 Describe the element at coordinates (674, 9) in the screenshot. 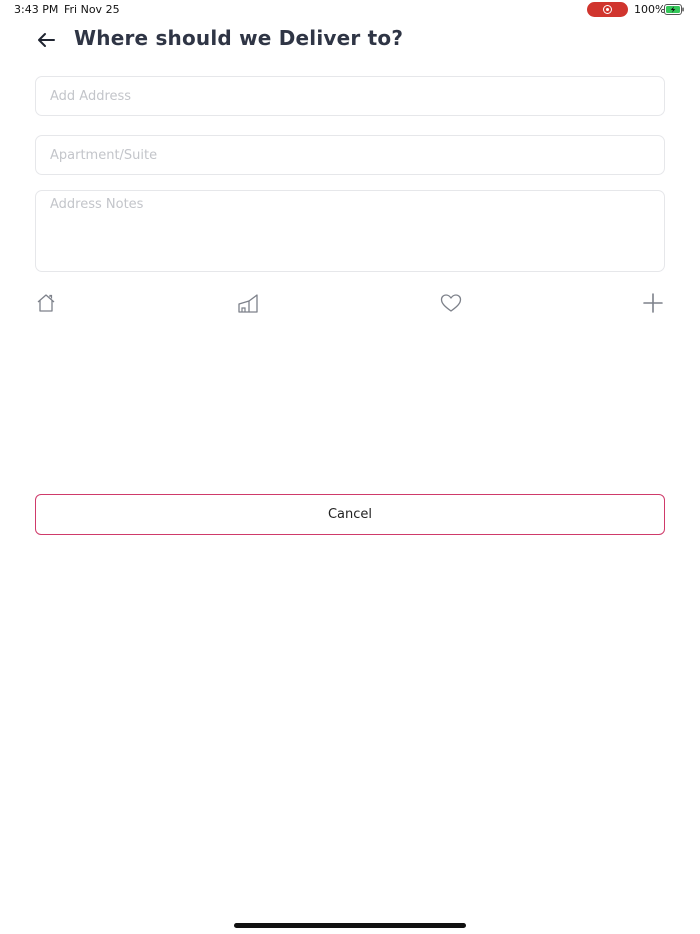

I see `battery-icon` at that location.